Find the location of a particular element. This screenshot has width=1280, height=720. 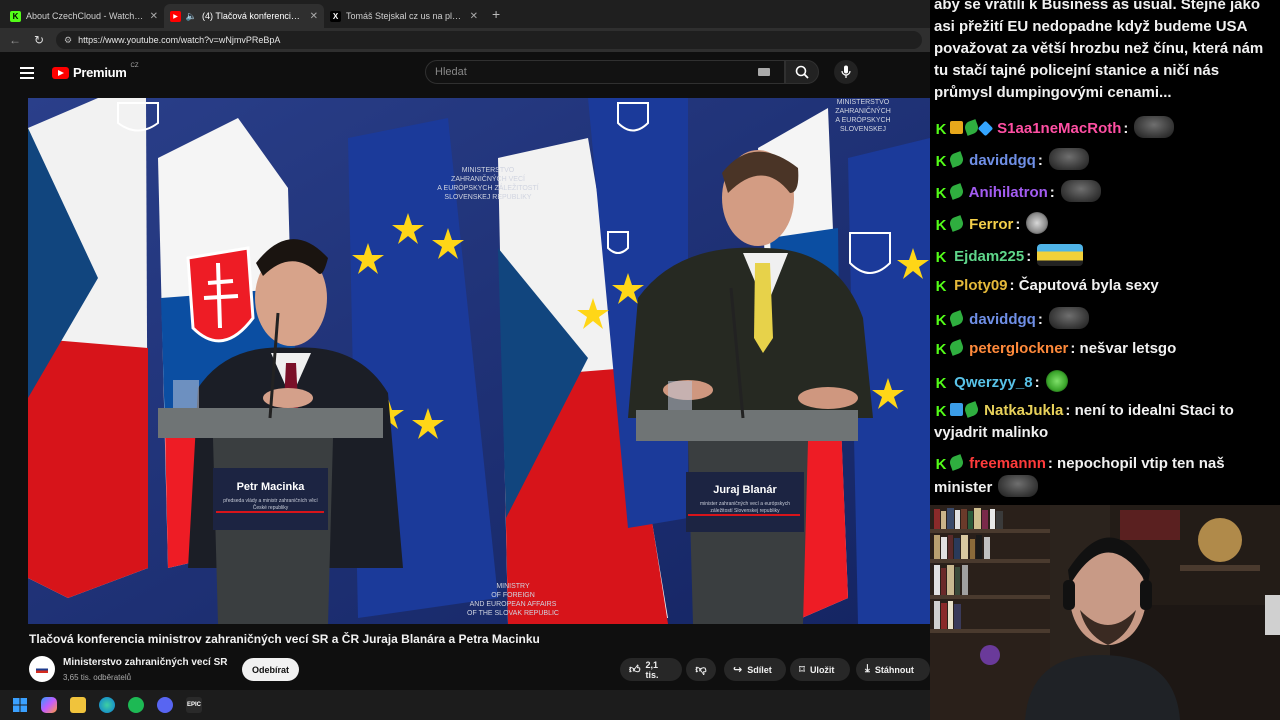

voice-search-button is located at coordinates (846, 72).